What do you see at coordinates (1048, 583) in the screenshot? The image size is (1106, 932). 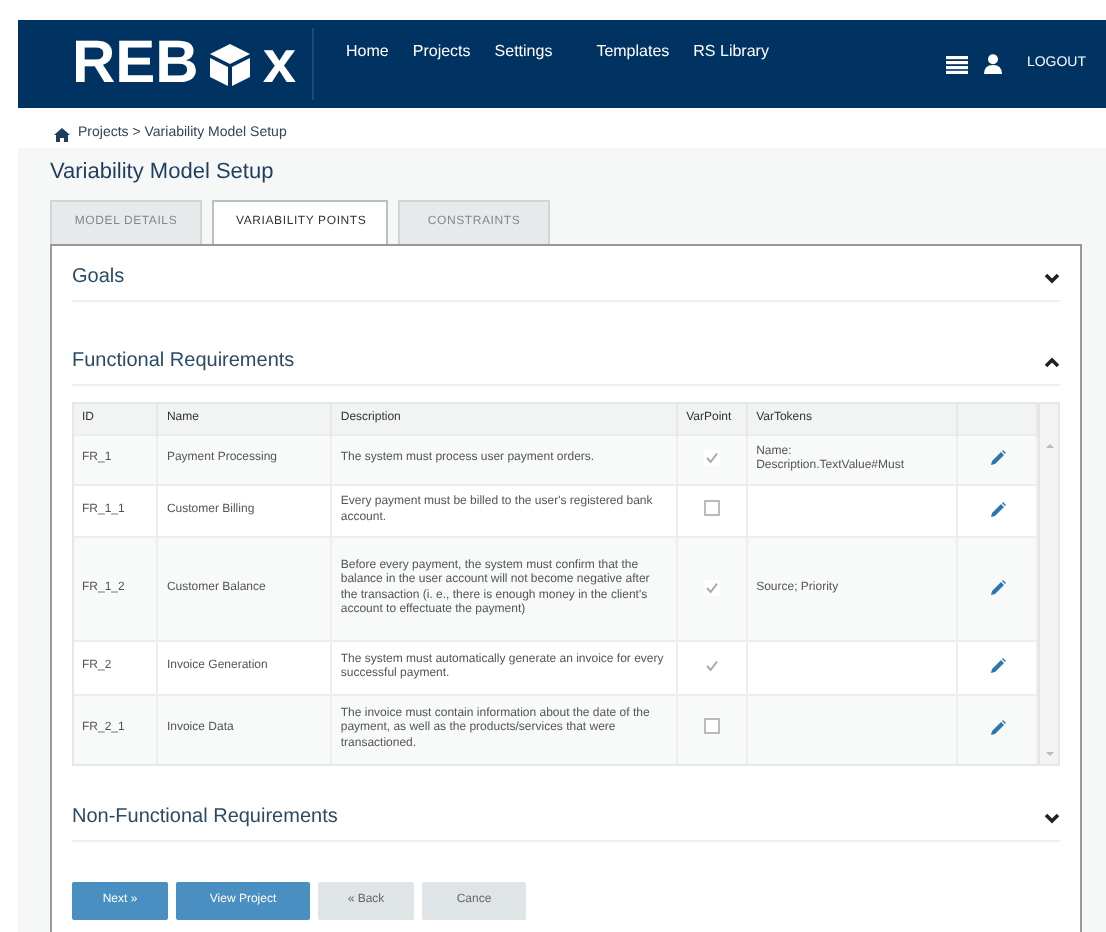 I see `scrollbar` at bounding box center [1048, 583].